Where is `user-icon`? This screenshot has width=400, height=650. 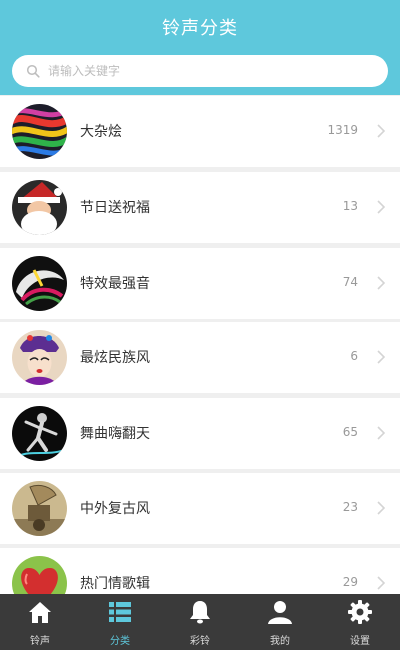
user-icon is located at coordinates (280, 612).